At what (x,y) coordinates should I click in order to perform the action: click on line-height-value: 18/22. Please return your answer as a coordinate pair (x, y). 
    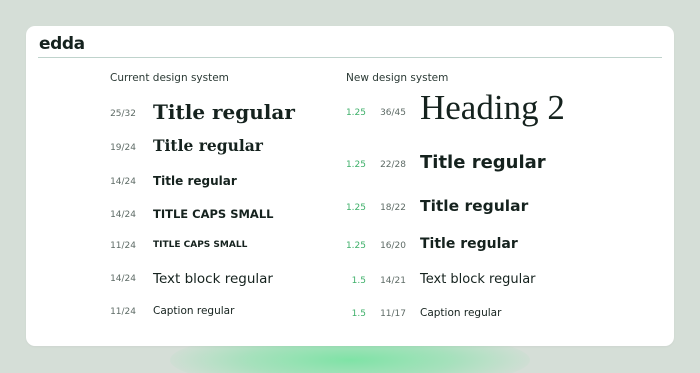
    Looking at the image, I should click on (393, 208).